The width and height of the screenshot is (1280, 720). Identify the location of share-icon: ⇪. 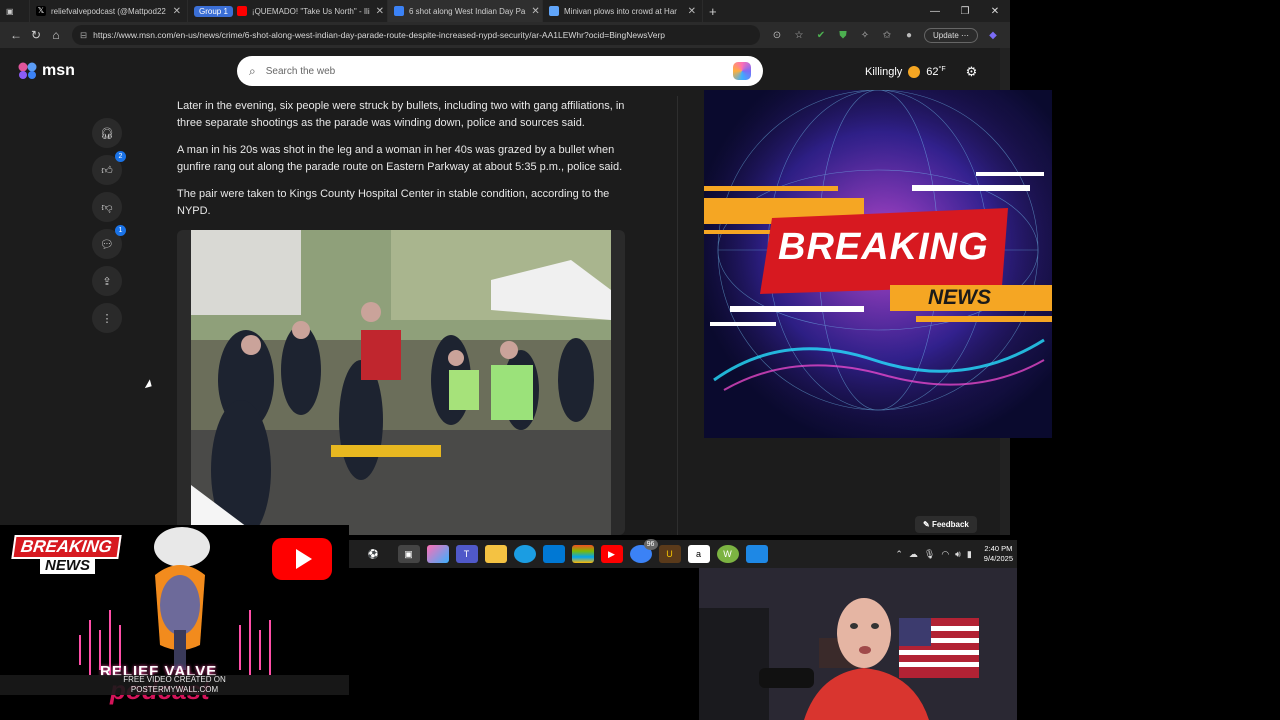
(107, 281).